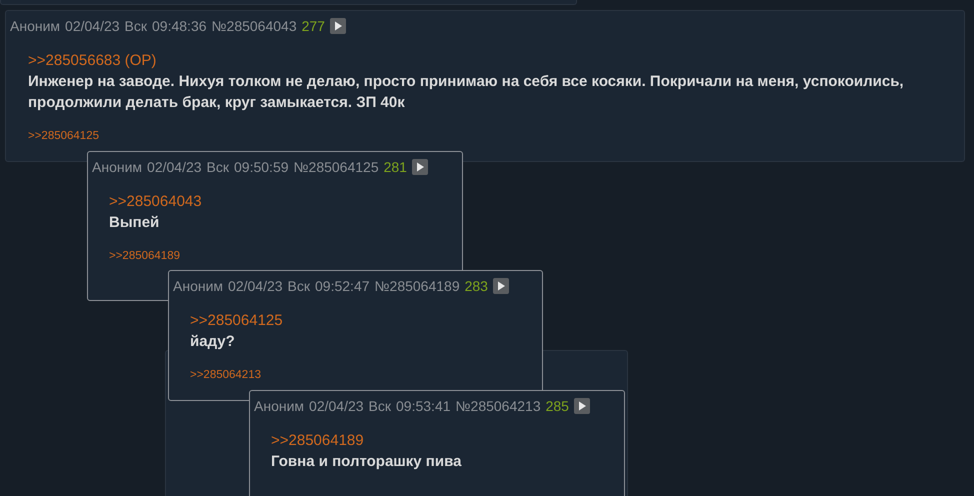 This screenshot has width=974, height=496. What do you see at coordinates (423, 406) in the screenshot?
I see `post-time: 09:53:41` at bounding box center [423, 406].